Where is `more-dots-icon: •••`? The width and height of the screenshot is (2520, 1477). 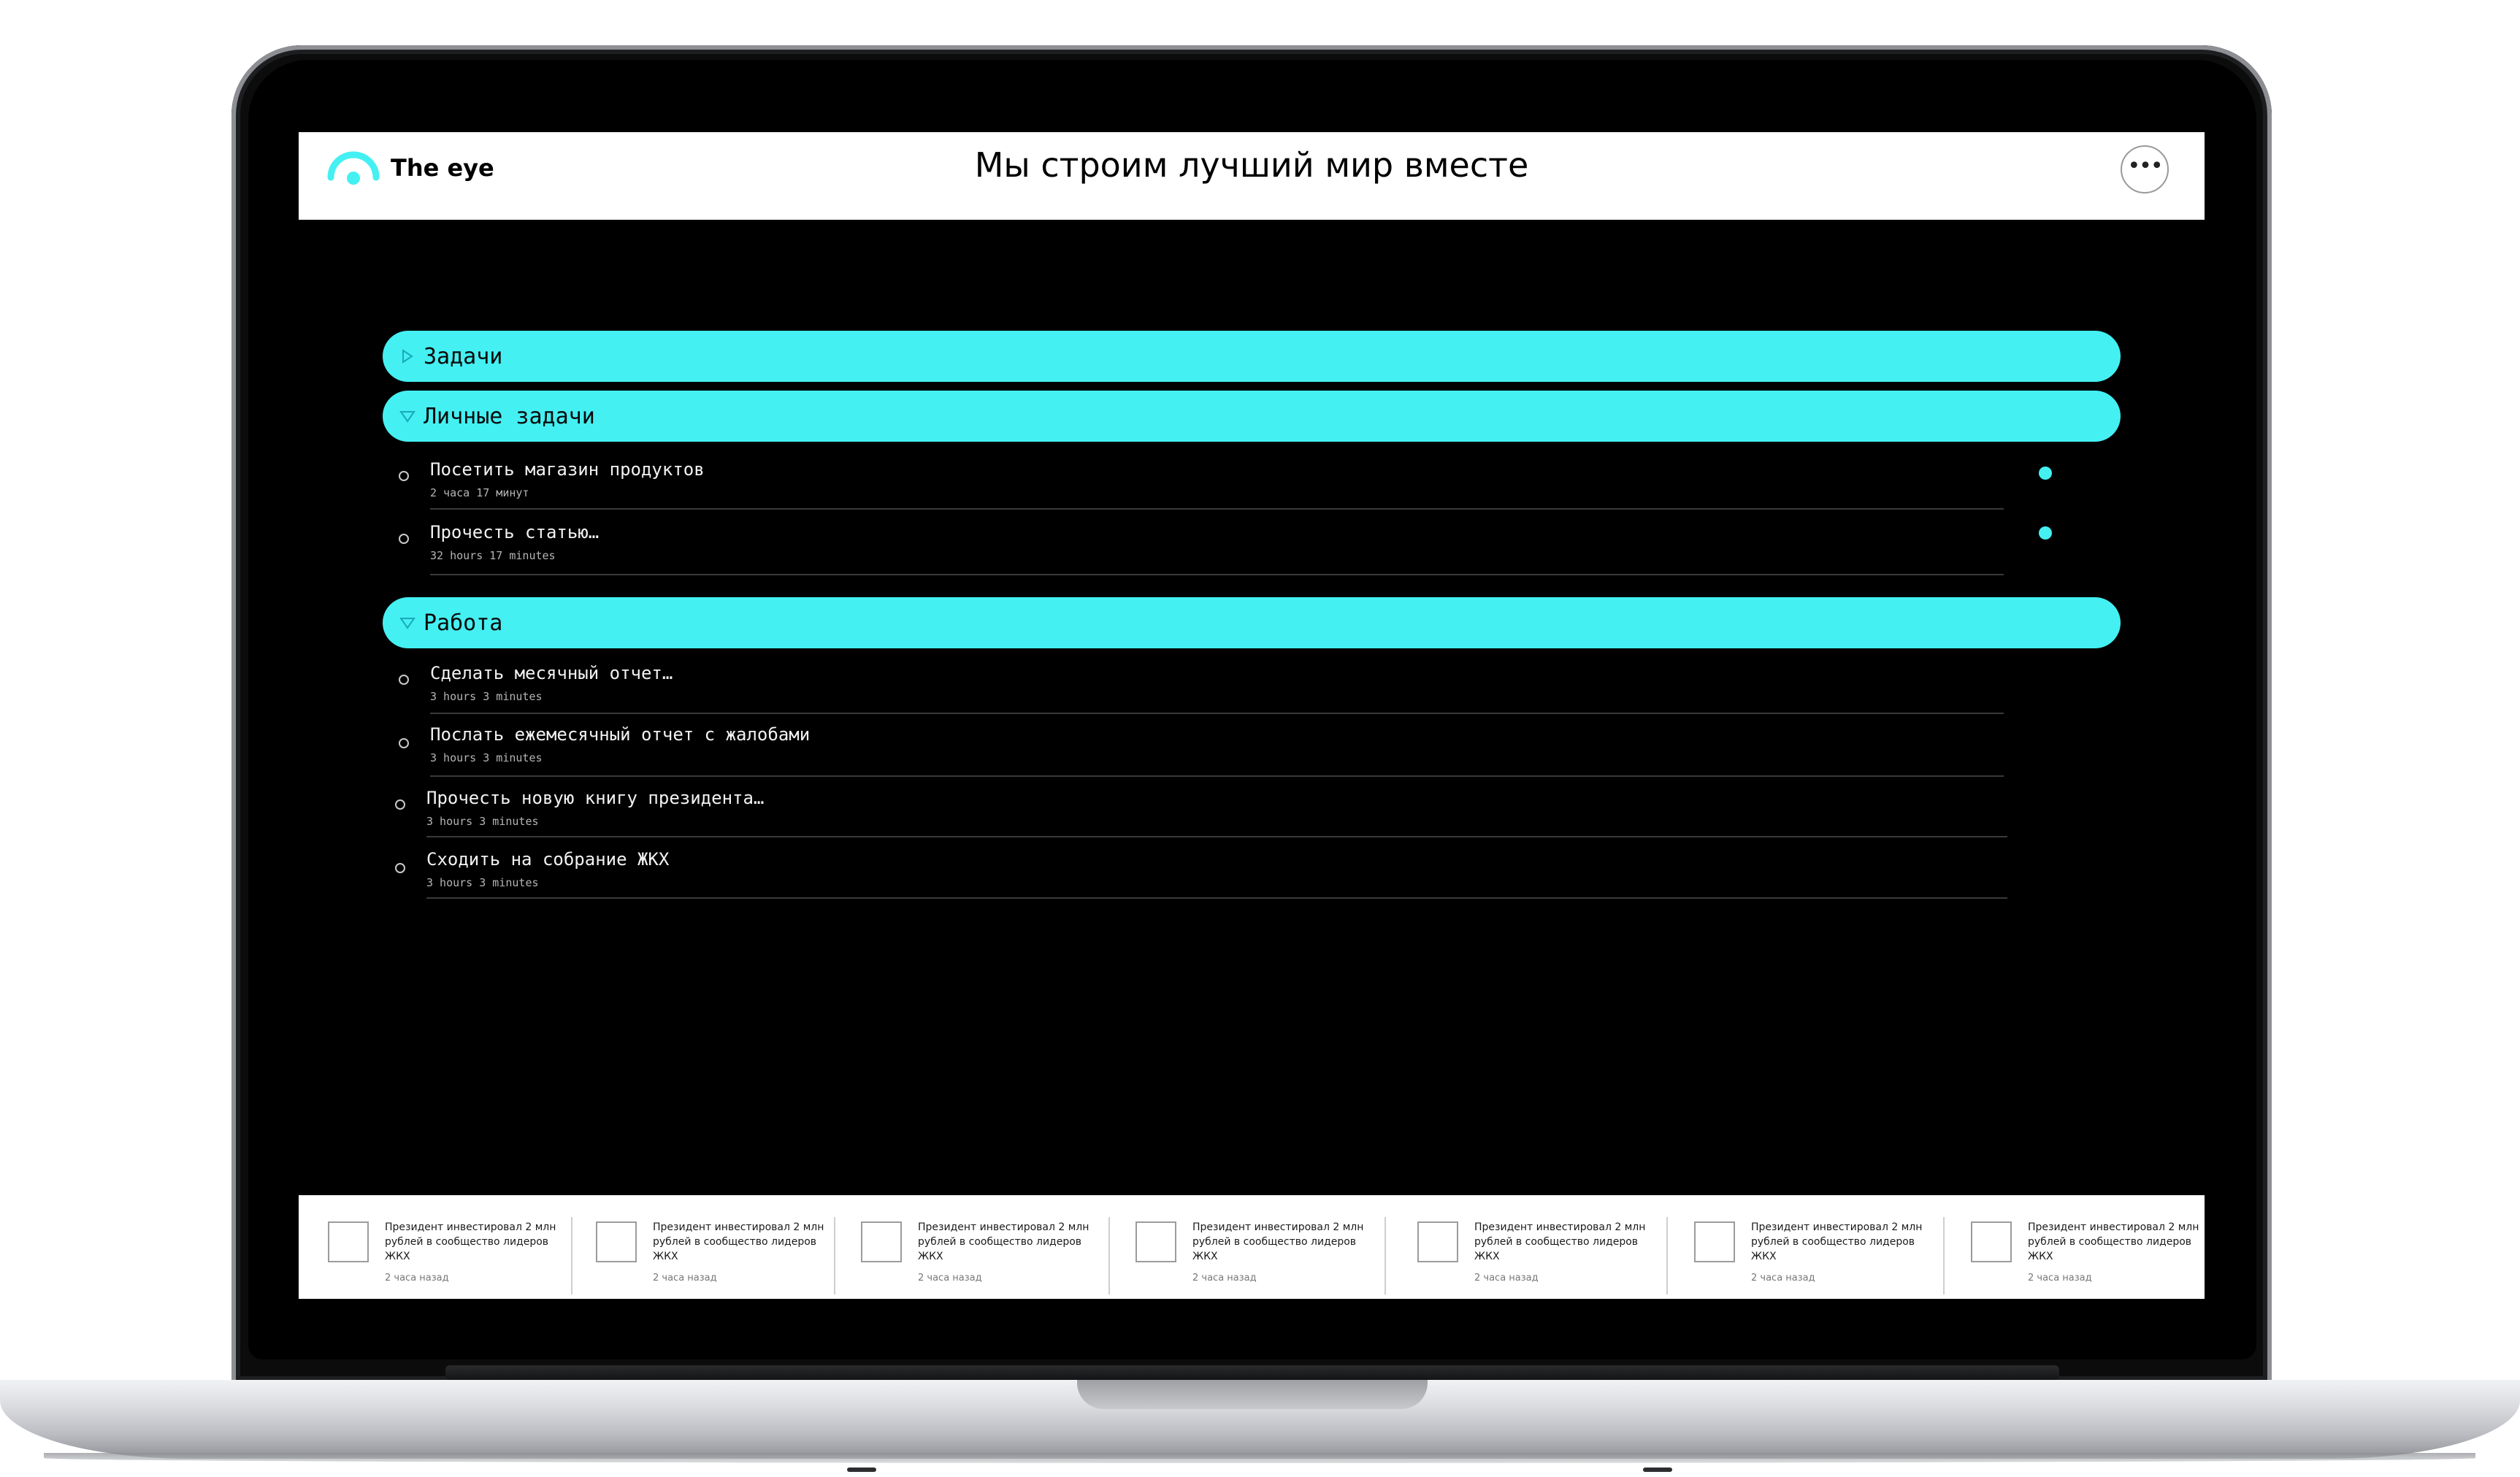
more-dots-icon: ••• is located at coordinates (2145, 166).